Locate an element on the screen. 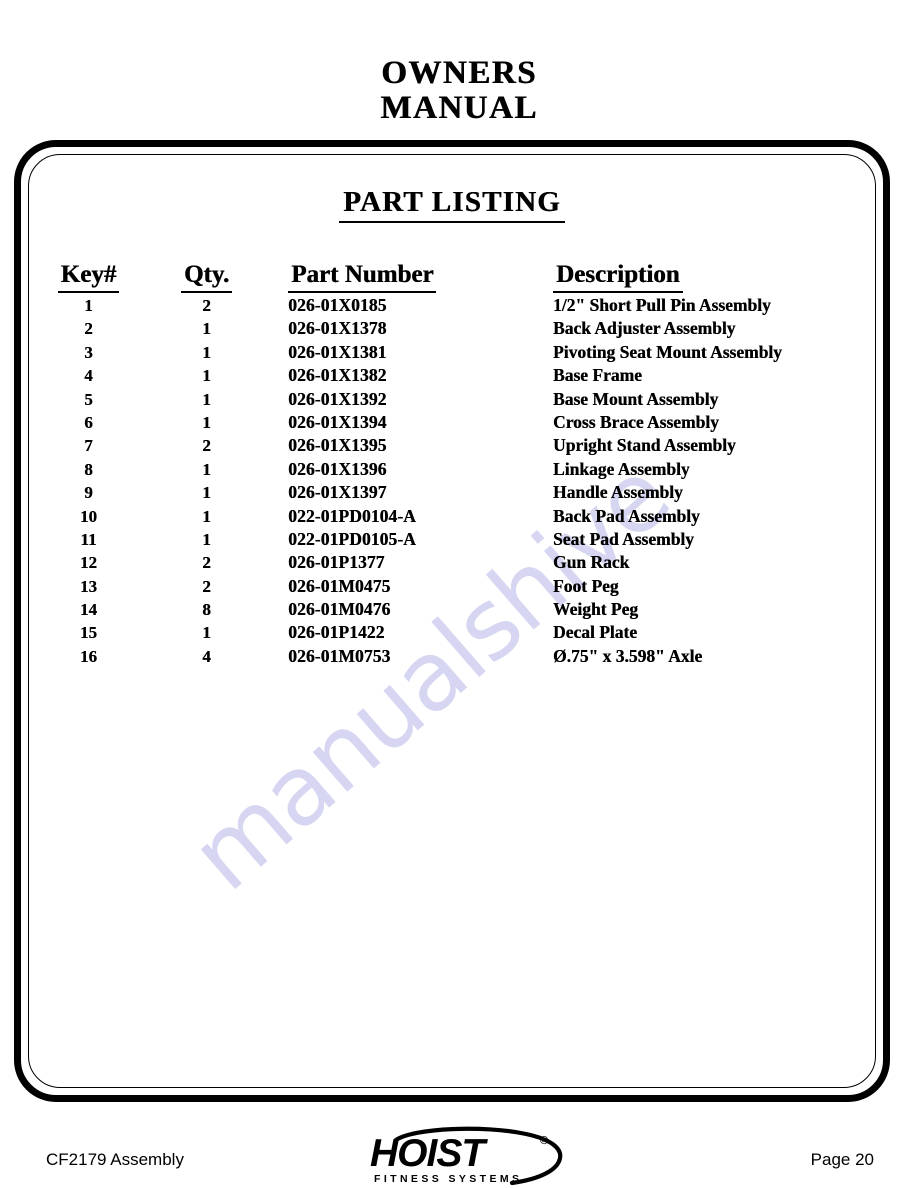 The width and height of the screenshot is (918, 1188). table-row: 4 1 026-01X1382 Base Frame is located at coordinates (452, 375).